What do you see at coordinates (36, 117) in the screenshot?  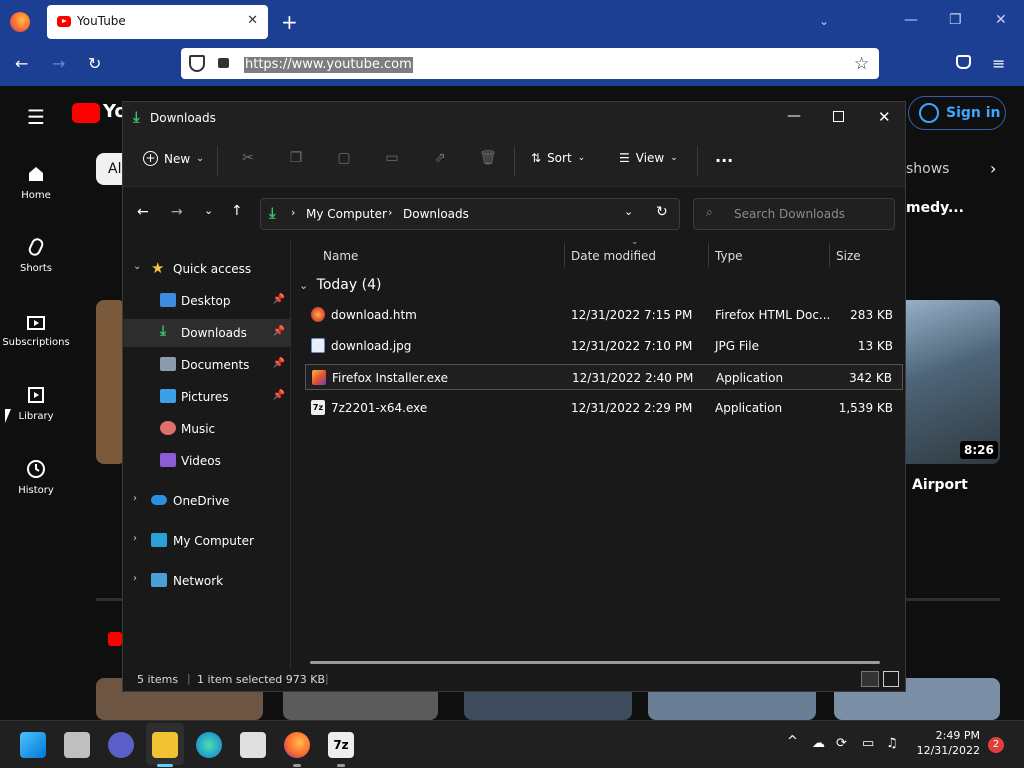 I see `hamburger-menu-icon: ☰` at bounding box center [36, 117].